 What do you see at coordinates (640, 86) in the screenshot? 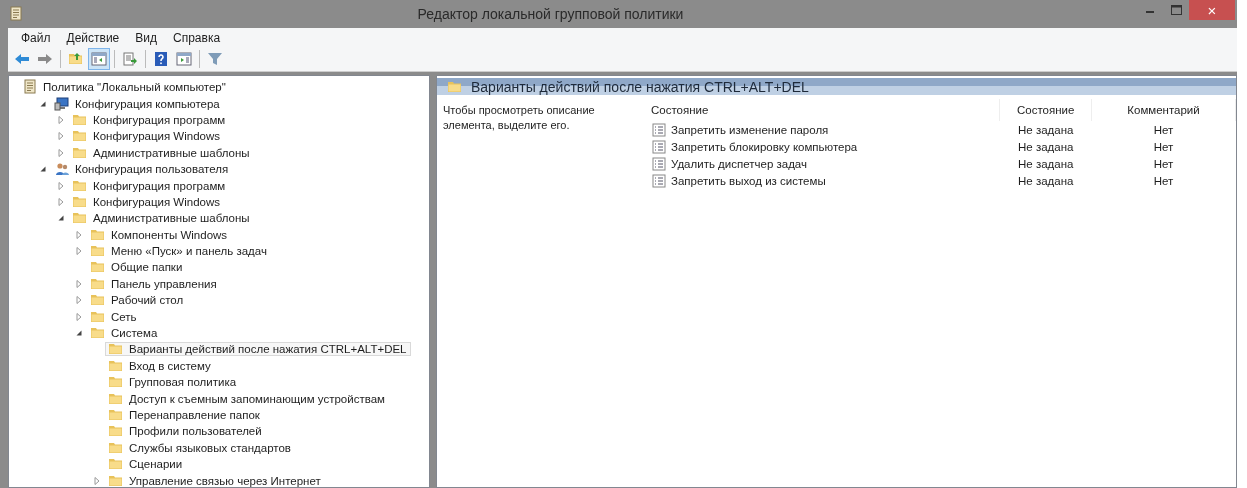
I see `section-title: Варианты действий после нажатия CTRL+ALT+DEL` at bounding box center [640, 86].